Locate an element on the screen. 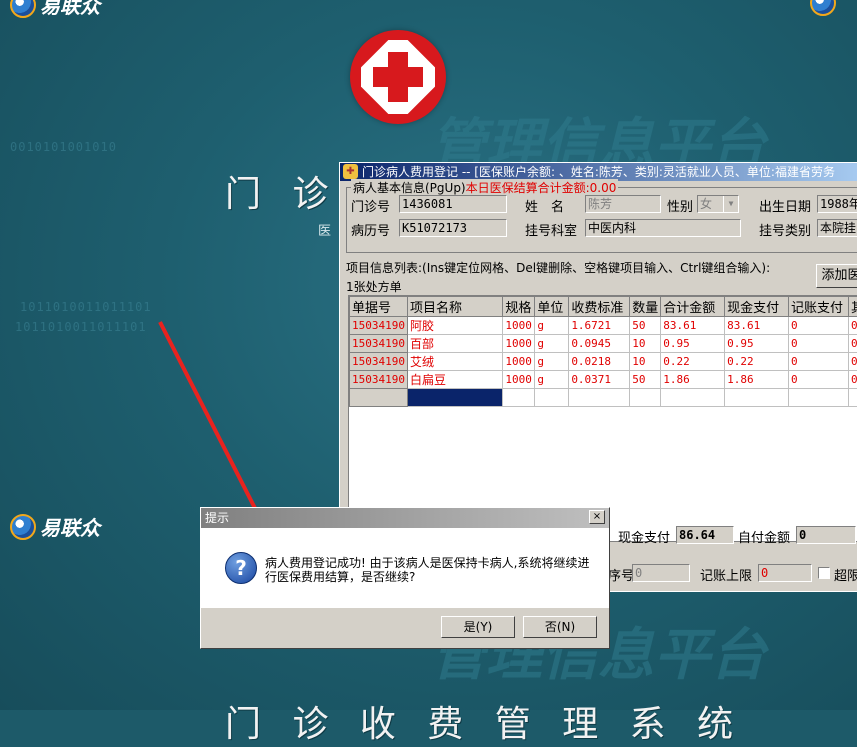 The image size is (857, 747). gender-select: 女 ▼ is located at coordinates (718, 204).